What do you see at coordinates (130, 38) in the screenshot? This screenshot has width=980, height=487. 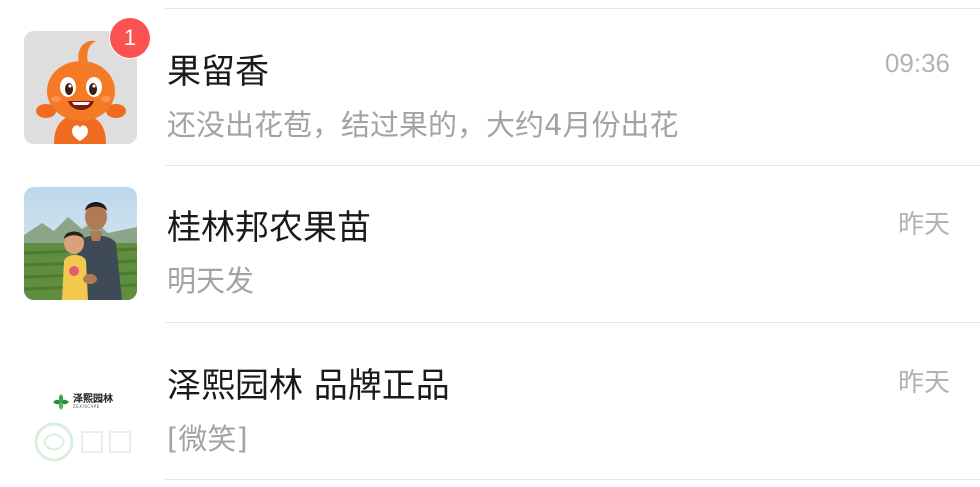 I see `unread-badge: 1` at bounding box center [130, 38].